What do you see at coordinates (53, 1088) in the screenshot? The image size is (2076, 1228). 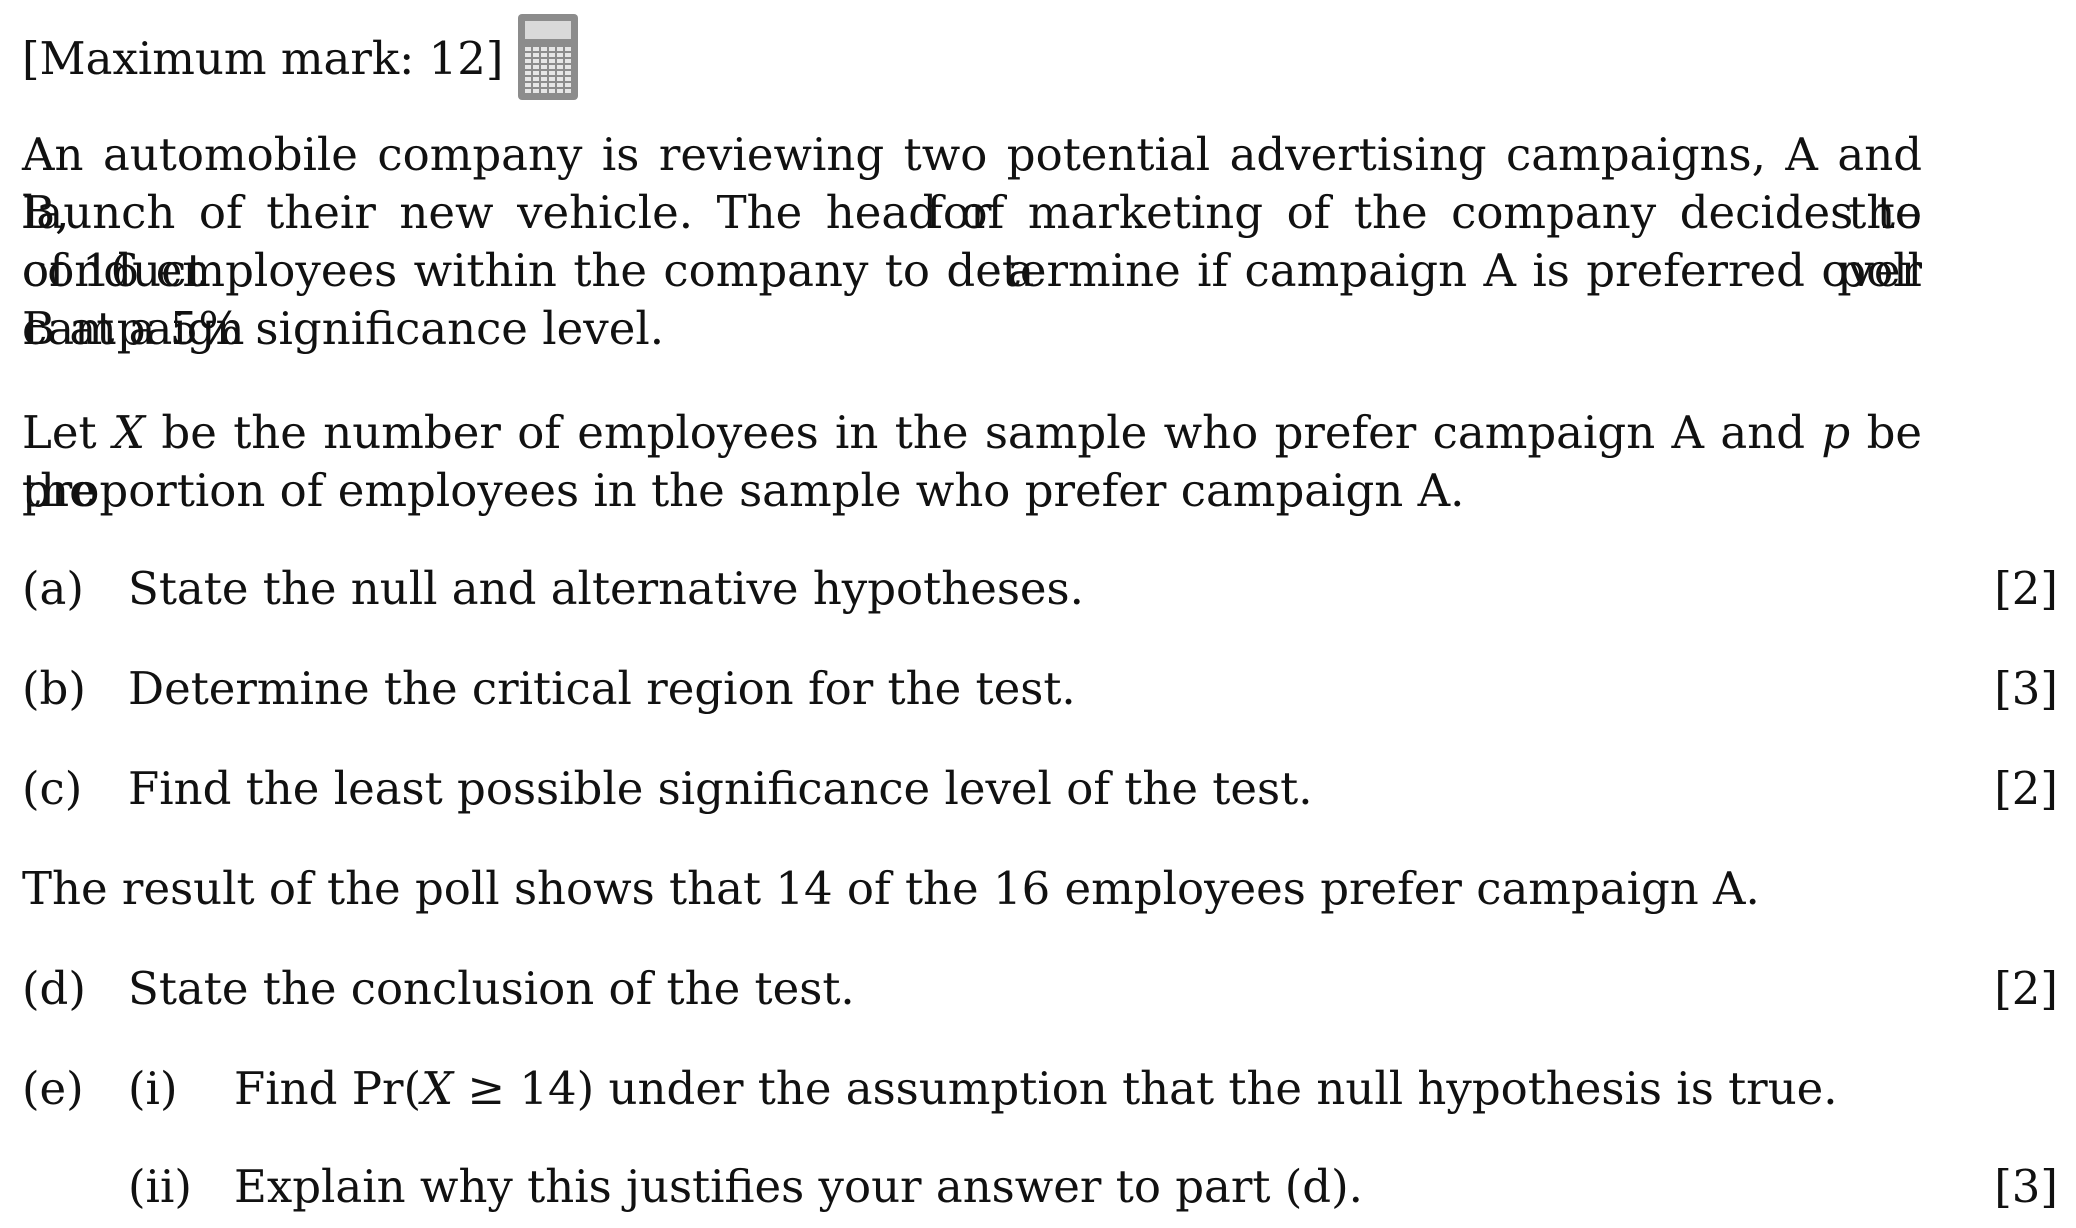 I see `part-e-label: (e)` at bounding box center [53, 1088].